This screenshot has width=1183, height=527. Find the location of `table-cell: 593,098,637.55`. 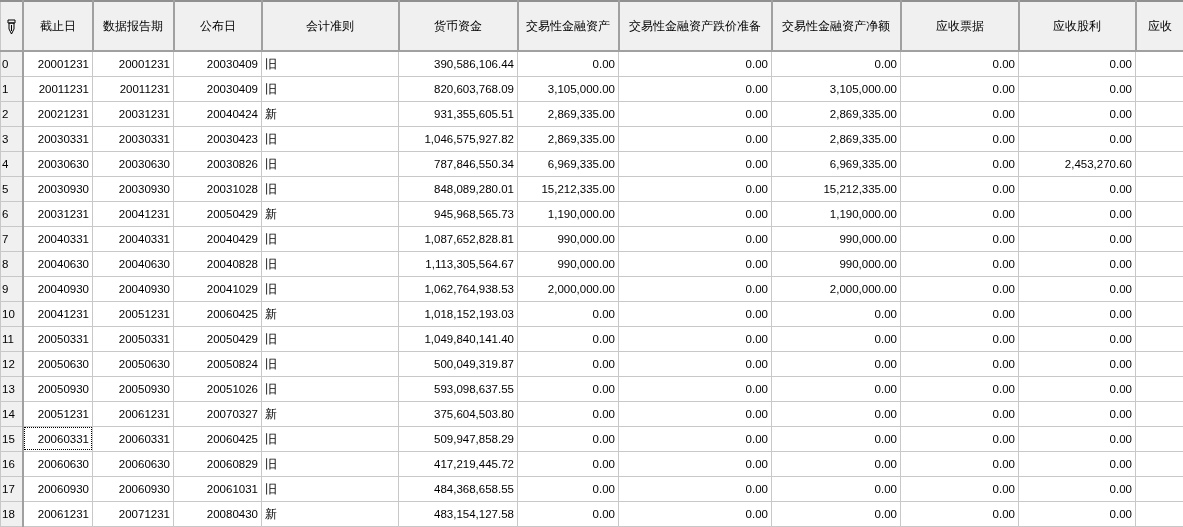

table-cell: 593,098,637.55 is located at coordinates (458, 388).